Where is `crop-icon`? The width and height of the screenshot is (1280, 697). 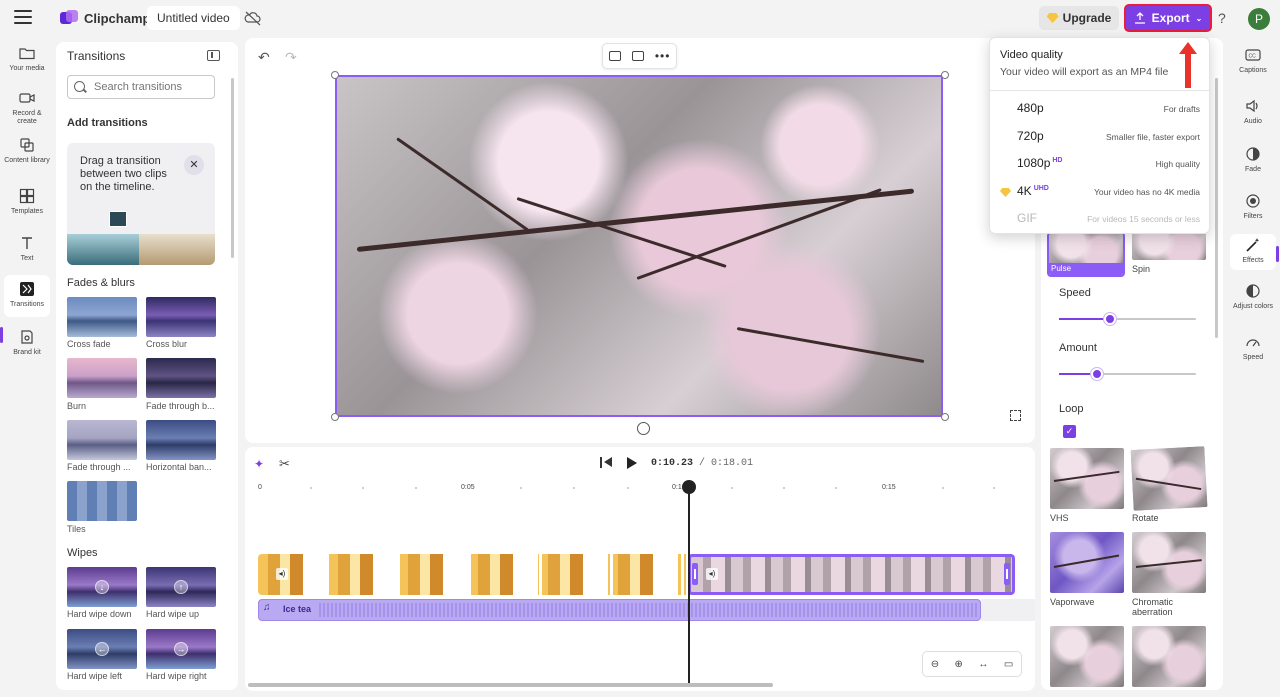
crop-icon is located at coordinates (614, 56).